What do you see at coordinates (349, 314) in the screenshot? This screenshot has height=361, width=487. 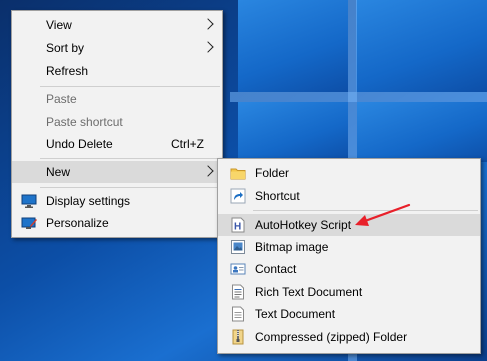 I see `submenu-item-text-document: Text Document` at bounding box center [349, 314].